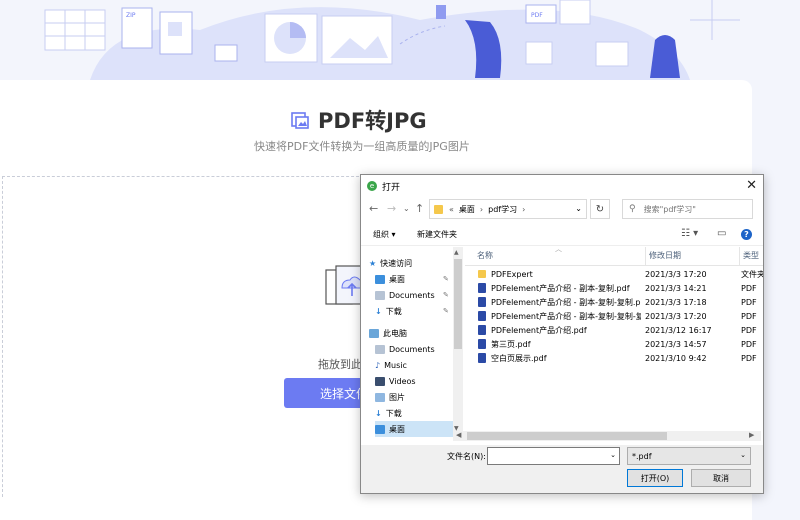 The image size is (800, 520). I want to click on view-options-icon: ☷ ▾, so click(689, 233).